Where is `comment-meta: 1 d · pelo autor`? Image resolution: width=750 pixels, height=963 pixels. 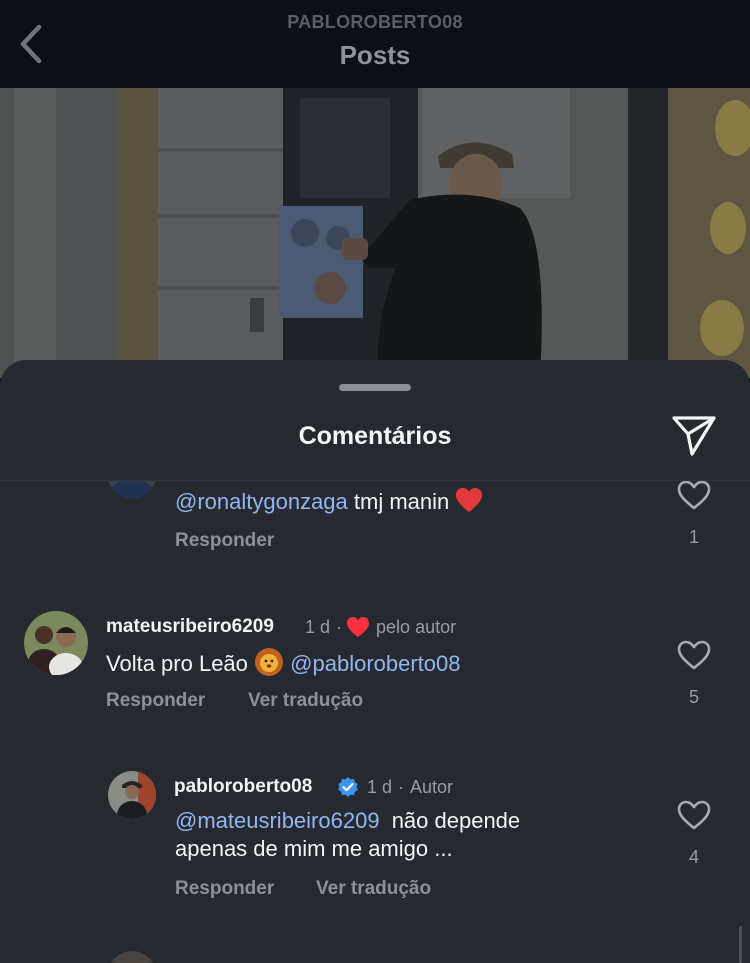 comment-meta: 1 d · pelo autor is located at coordinates (380, 627).